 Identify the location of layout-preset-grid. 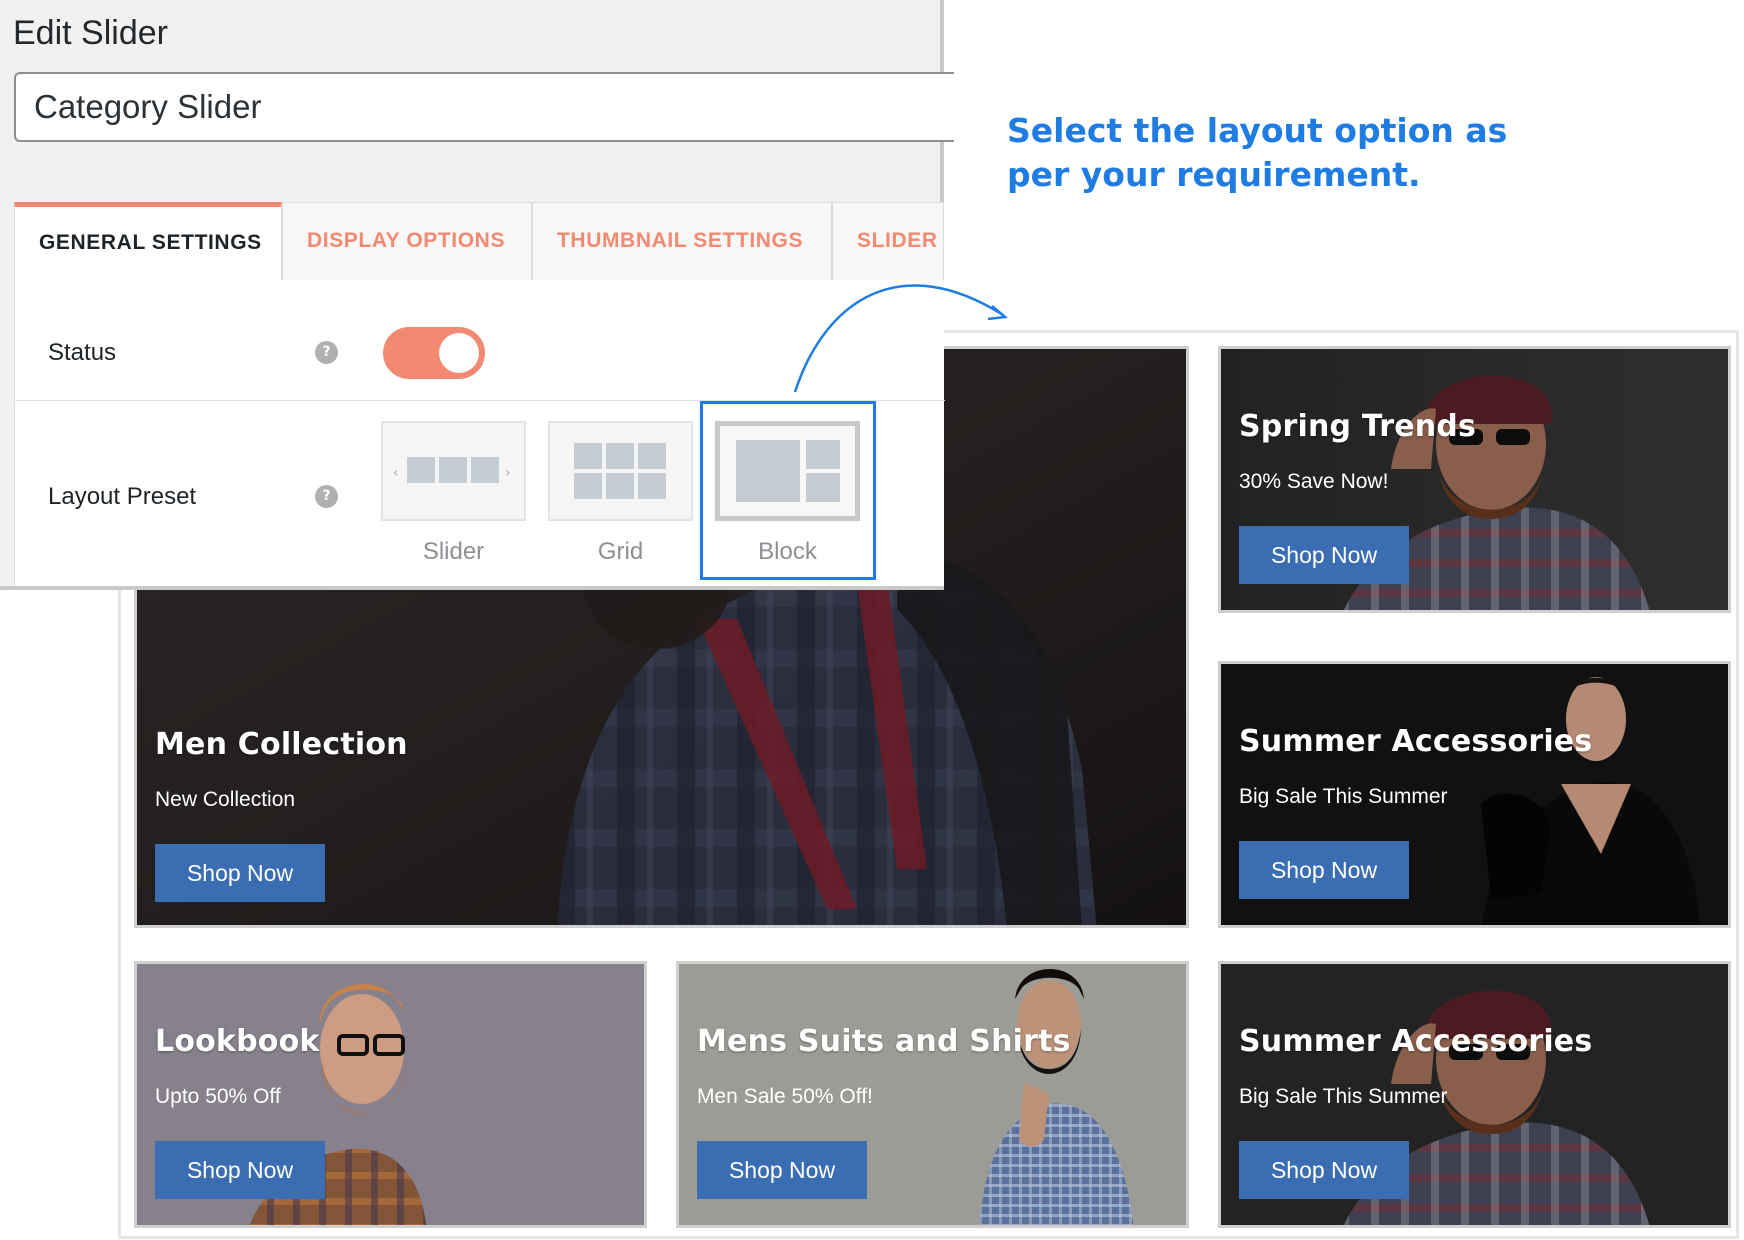
(620, 471).